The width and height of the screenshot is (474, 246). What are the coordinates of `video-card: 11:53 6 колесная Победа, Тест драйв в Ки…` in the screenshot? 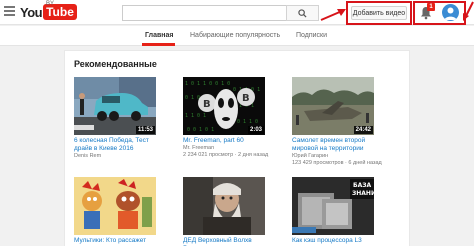 It's located at (115, 118).